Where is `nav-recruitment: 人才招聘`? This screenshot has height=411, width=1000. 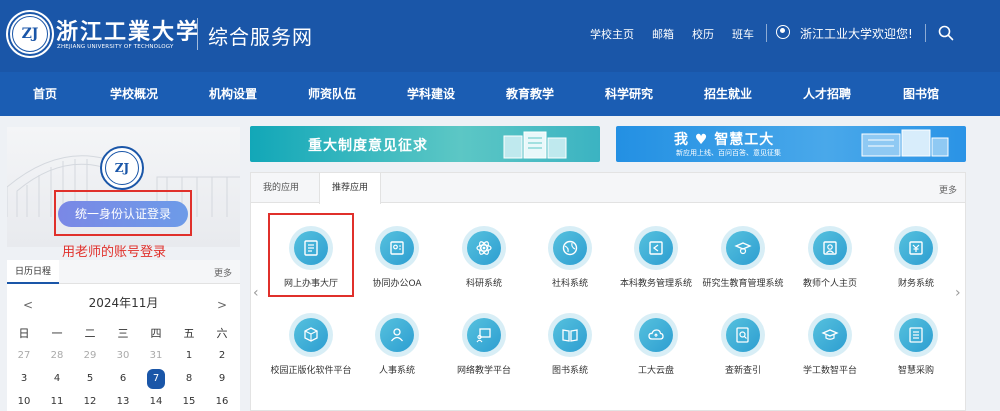 nav-recruitment: 人才招聘 is located at coordinates (827, 94).